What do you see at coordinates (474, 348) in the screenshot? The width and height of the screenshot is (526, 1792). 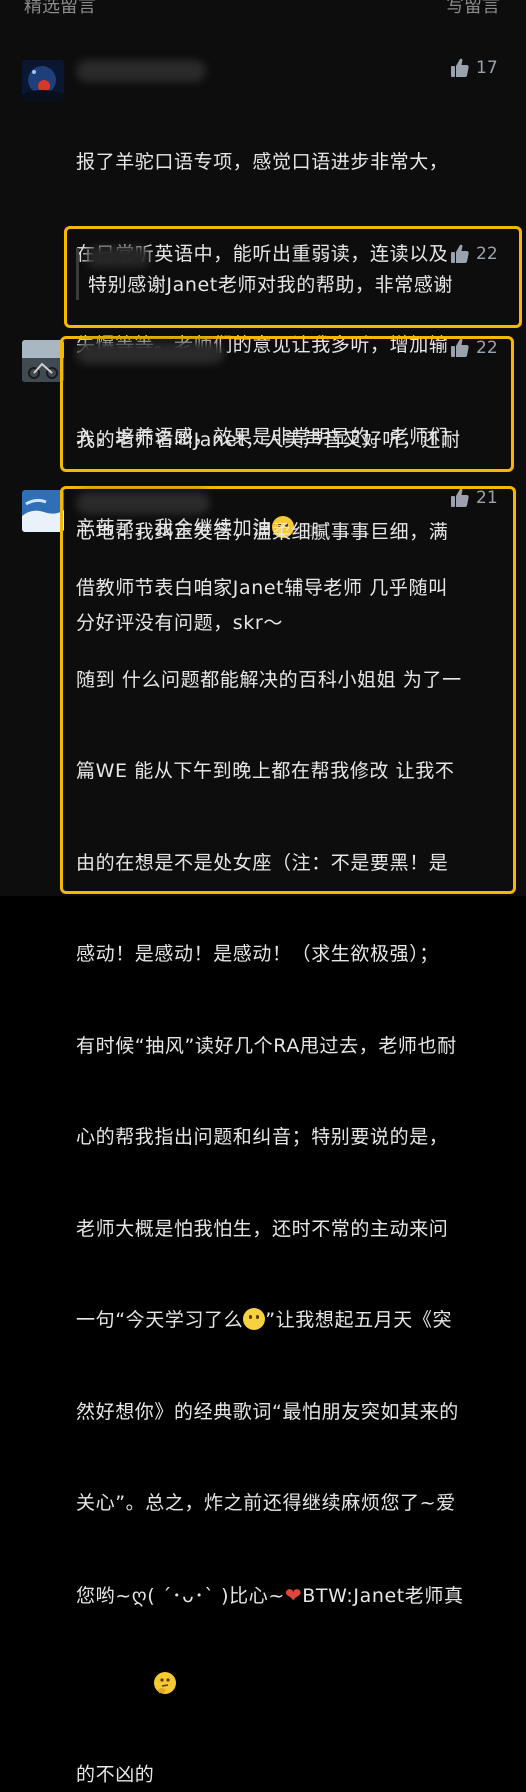 I see `like-button: 22` at bounding box center [474, 348].